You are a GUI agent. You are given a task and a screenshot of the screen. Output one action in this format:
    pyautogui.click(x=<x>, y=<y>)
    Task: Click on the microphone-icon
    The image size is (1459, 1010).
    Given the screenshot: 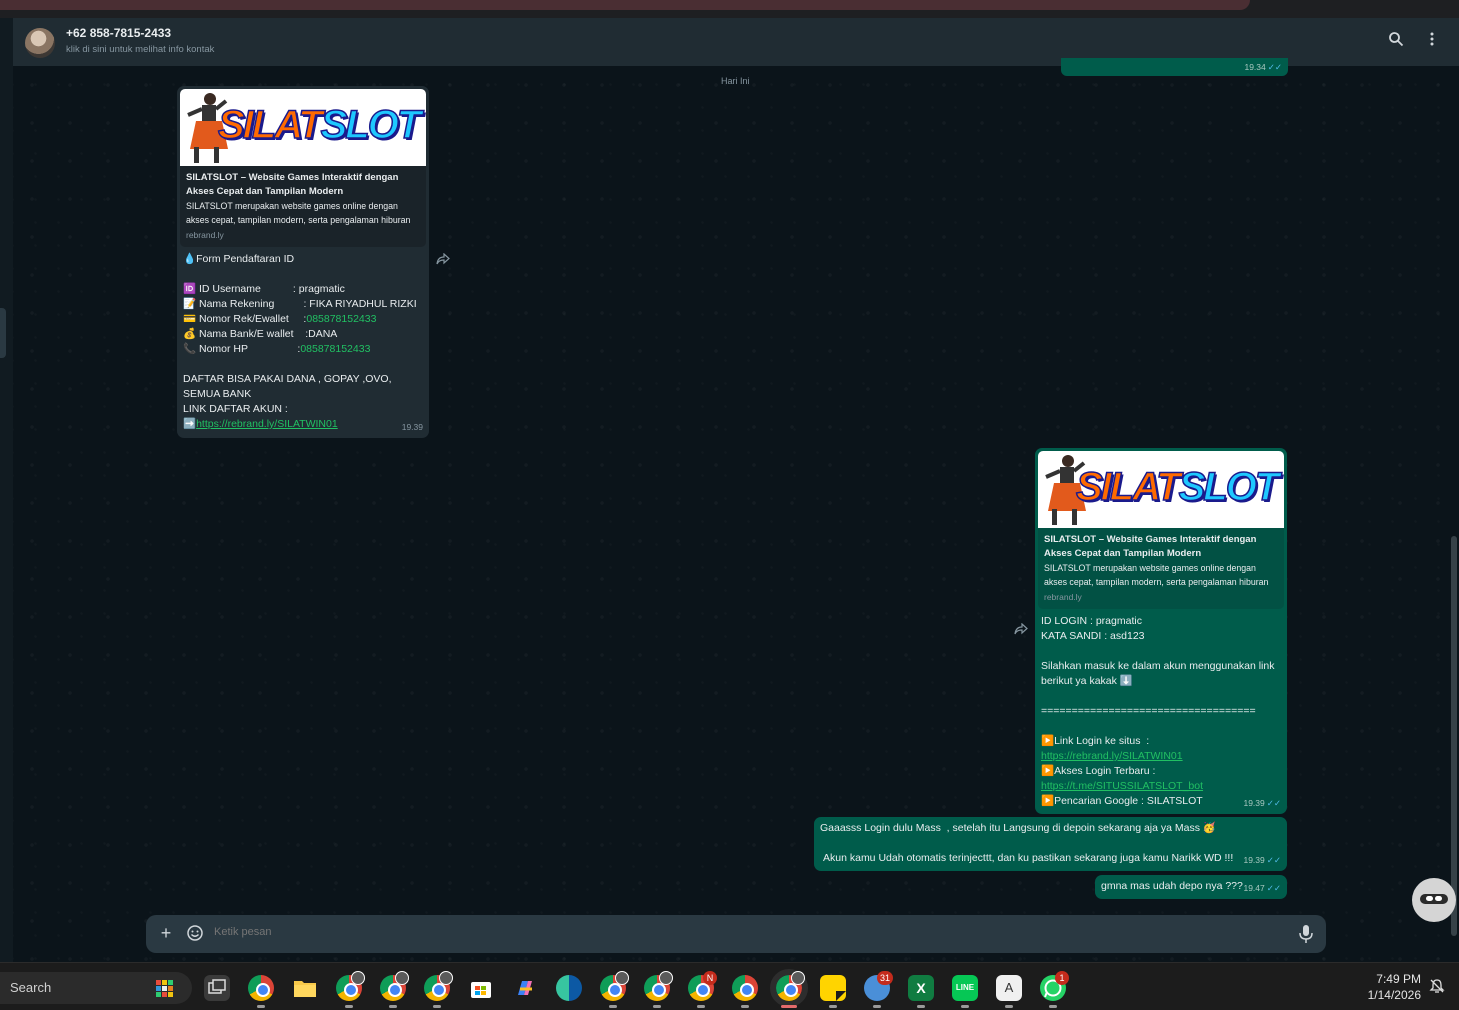 What is the action you would take?
    pyautogui.click(x=1306, y=934)
    